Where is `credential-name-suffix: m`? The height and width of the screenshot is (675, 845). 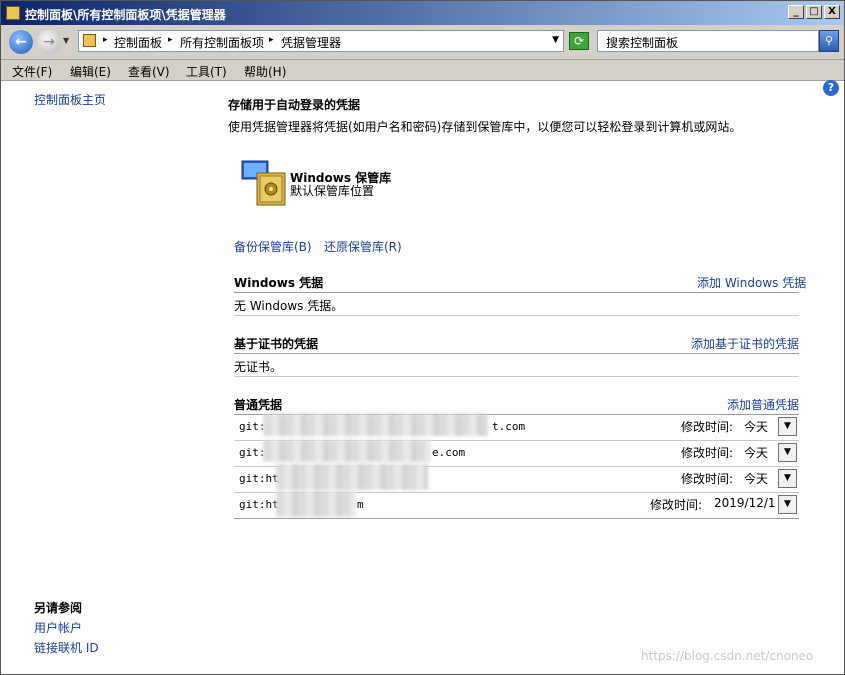
credential-name-suffix: m is located at coordinates (360, 504).